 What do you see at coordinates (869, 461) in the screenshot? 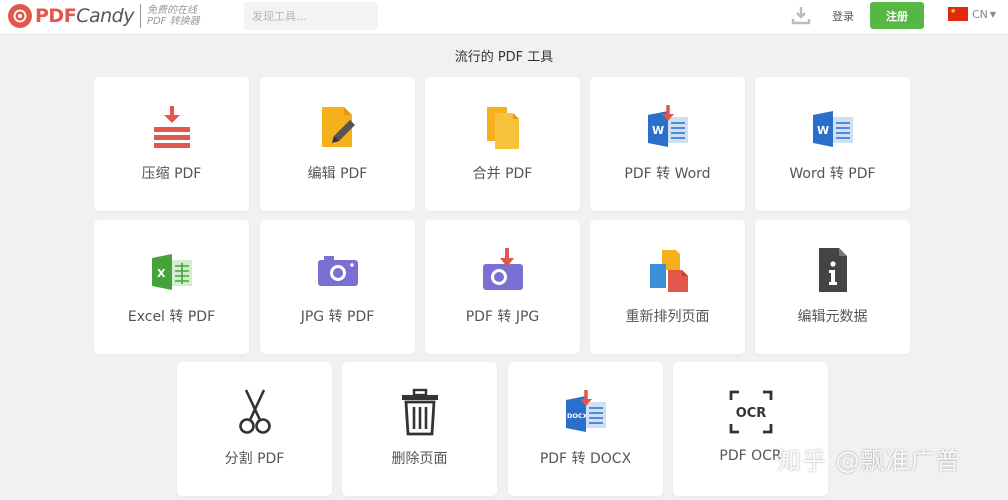
I see `watermark: 知乎 @飘准广普` at bounding box center [869, 461].